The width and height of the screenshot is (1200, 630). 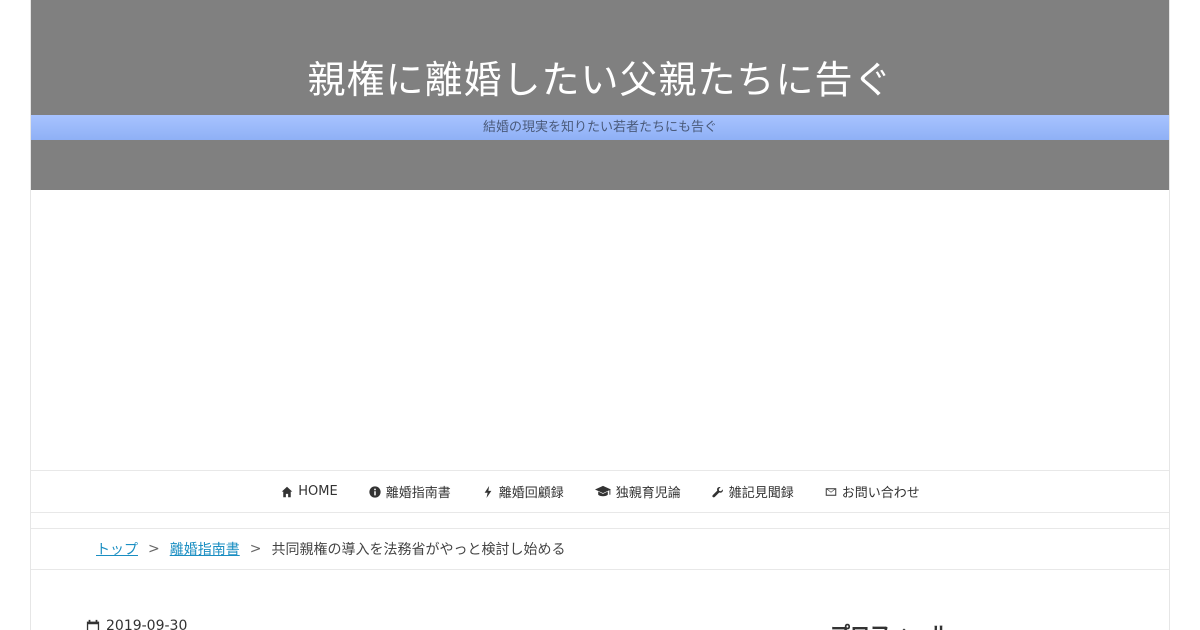 What do you see at coordinates (600, 549) in the screenshot?
I see `breadcrumb: トップ > 離婚指南書 > 共同親権の導入を法務省がやっと検討し始める` at bounding box center [600, 549].